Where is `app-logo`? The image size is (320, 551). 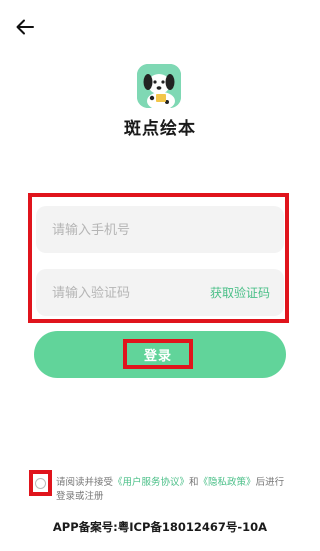 app-logo is located at coordinates (159, 86).